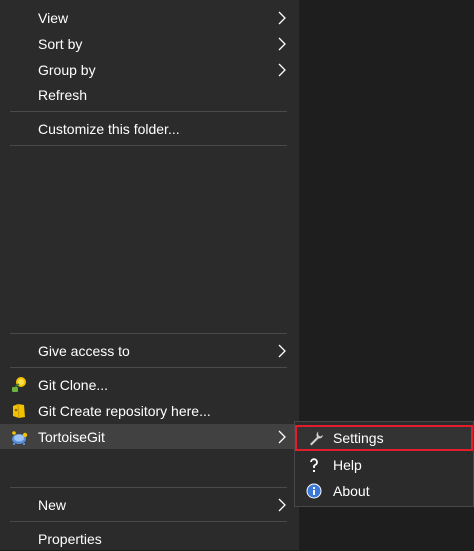 This screenshot has height=551, width=474. What do you see at coordinates (20, 437) in the screenshot?
I see `tortoisegit-icon` at bounding box center [20, 437].